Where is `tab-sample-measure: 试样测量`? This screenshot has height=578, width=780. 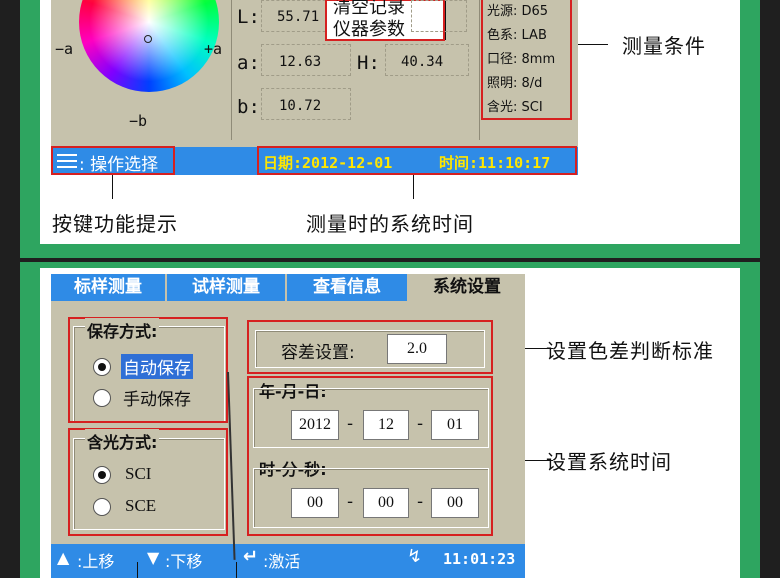
tab-sample-measure: 试样测量 is located at coordinates (226, 287).